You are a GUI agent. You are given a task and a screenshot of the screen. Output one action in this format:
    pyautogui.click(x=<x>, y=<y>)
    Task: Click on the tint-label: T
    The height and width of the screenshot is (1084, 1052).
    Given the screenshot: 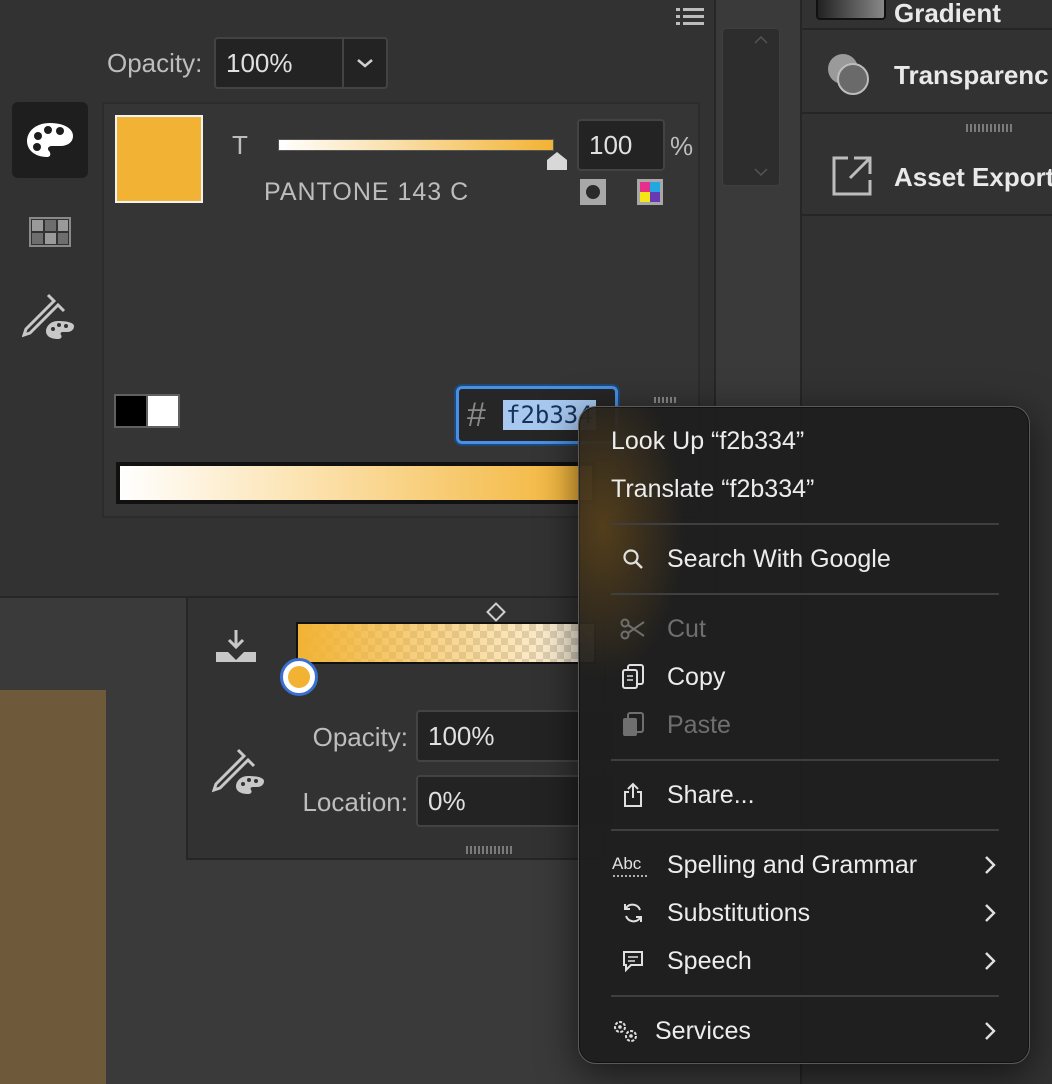 What is the action you would take?
    pyautogui.click(x=240, y=145)
    